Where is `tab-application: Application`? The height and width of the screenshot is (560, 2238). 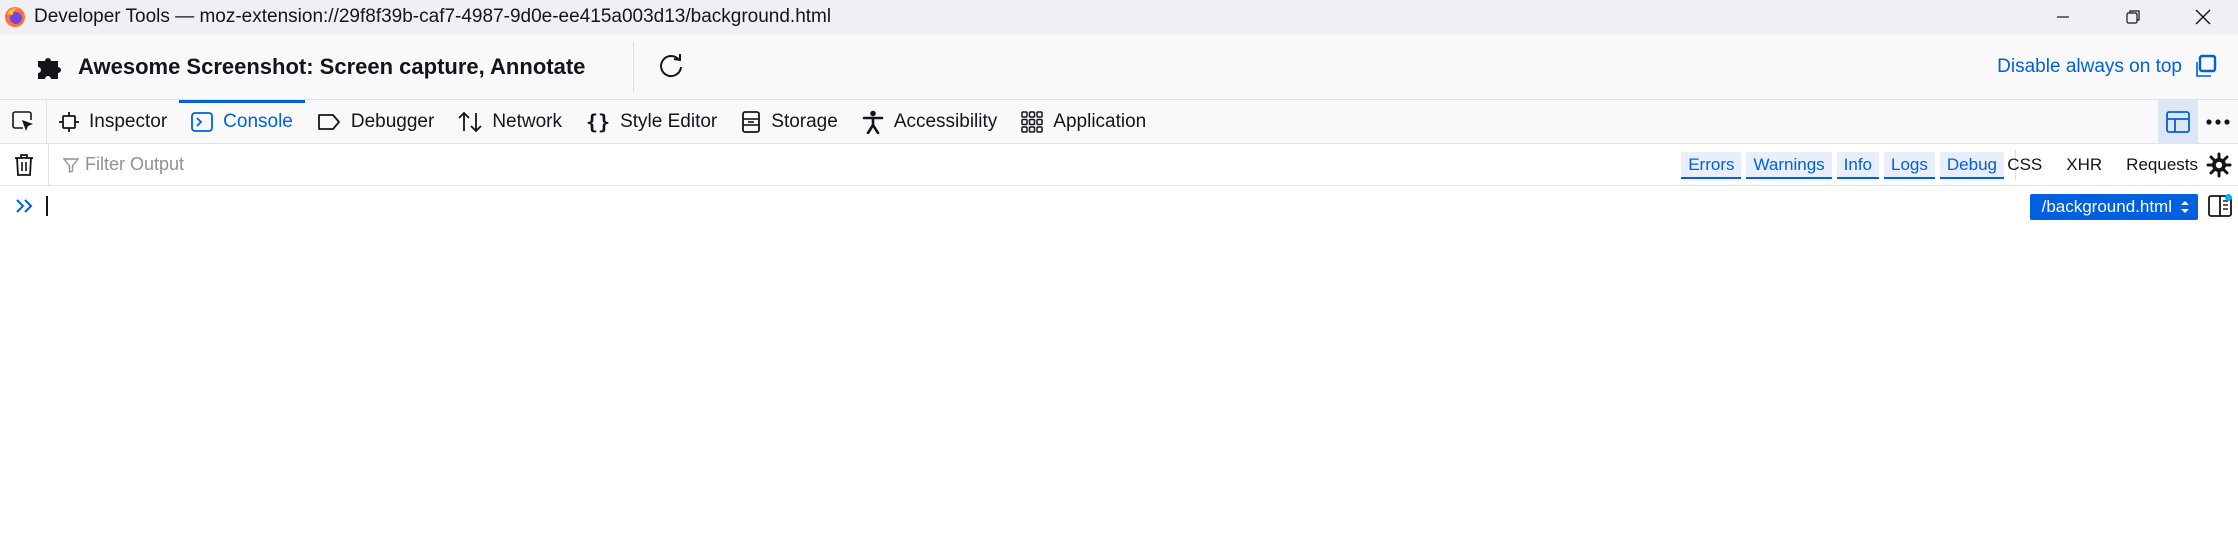
tab-application: Application is located at coordinates (1083, 121).